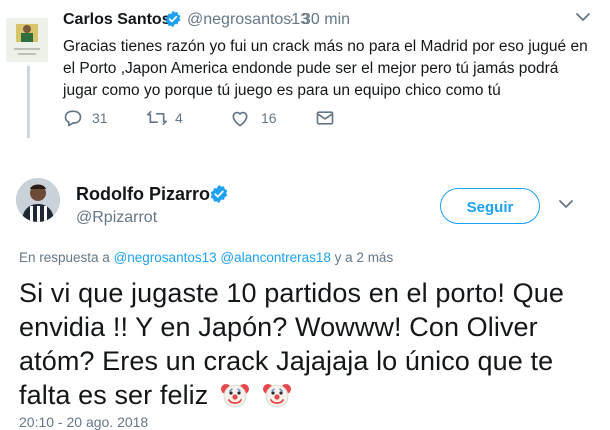  What do you see at coordinates (269, 118) in the screenshot?
I see `like-count: 16` at bounding box center [269, 118].